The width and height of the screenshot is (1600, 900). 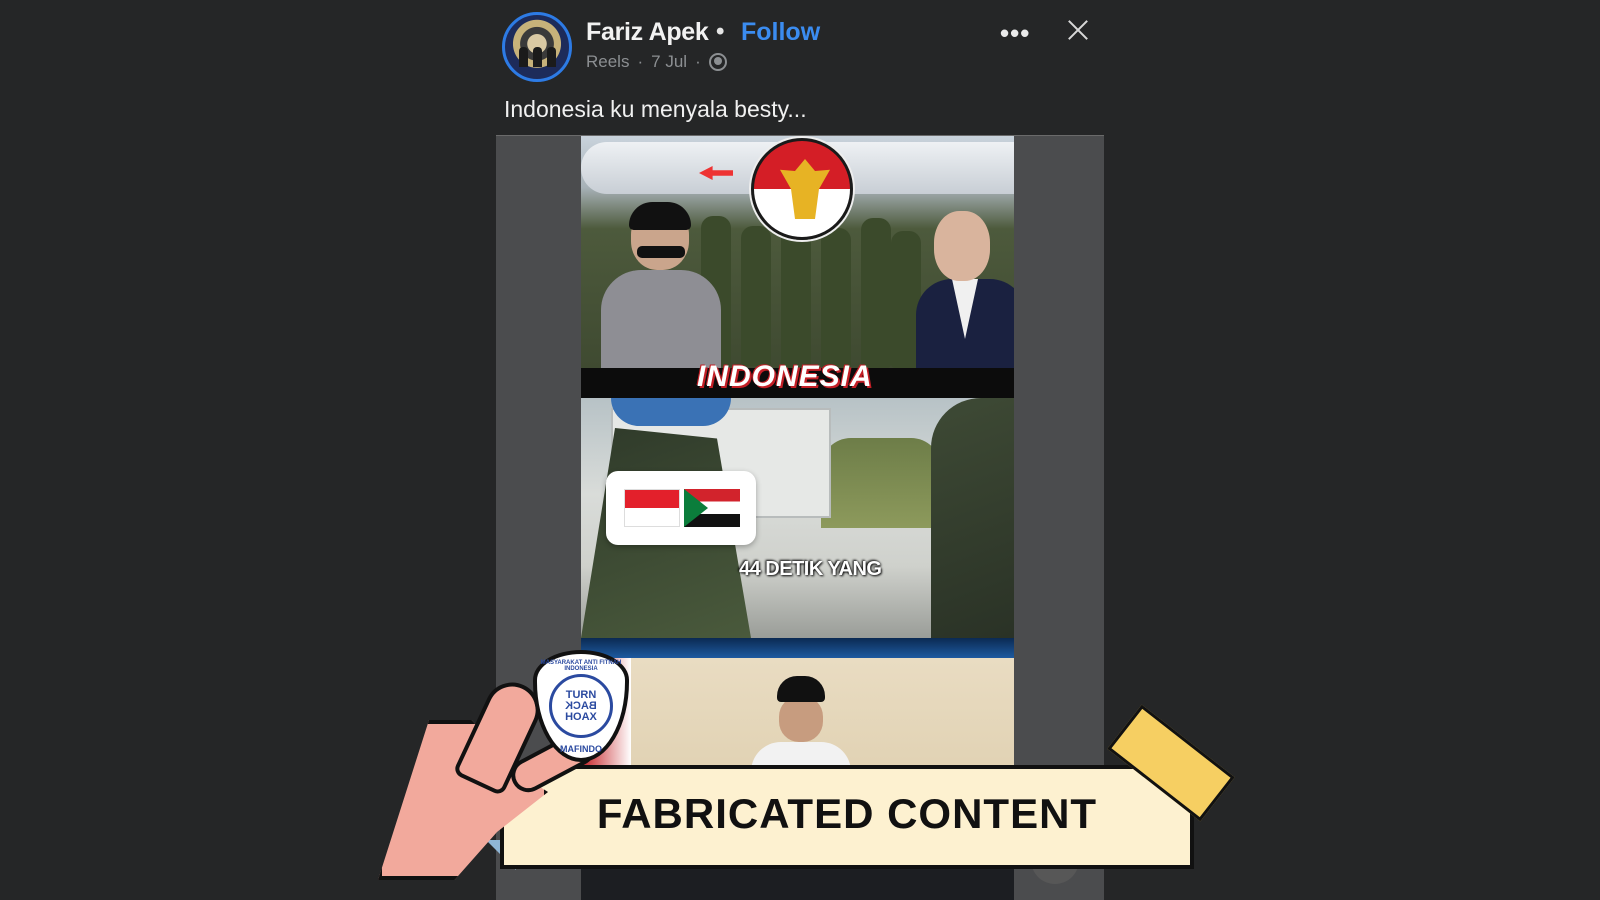 I want to click on meta-date: 7 Jul, so click(x=669, y=62).